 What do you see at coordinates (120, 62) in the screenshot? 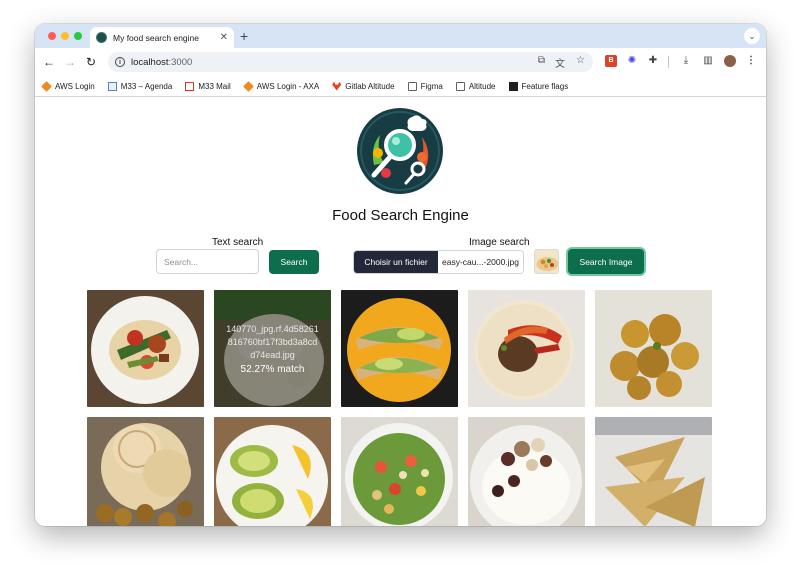
I see `site-info-icon: i` at bounding box center [120, 62].